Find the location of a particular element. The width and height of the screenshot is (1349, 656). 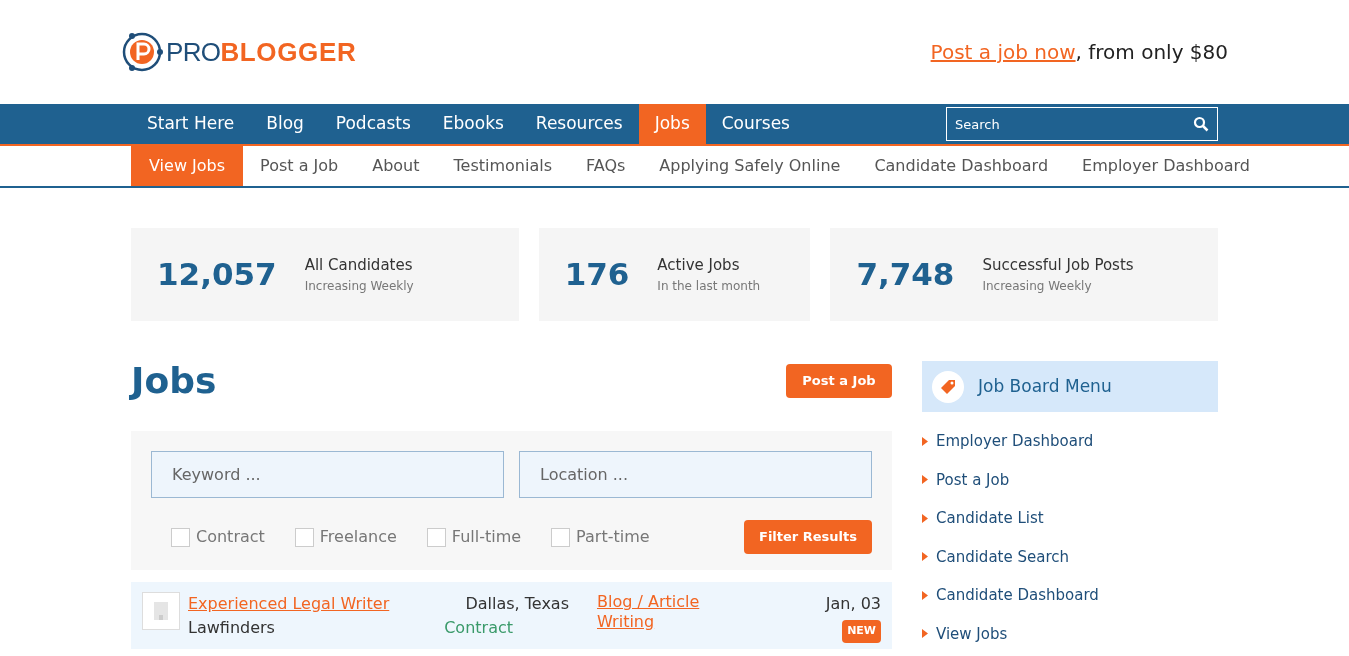

job-location: Dallas, Texas is located at coordinates (517, 604).